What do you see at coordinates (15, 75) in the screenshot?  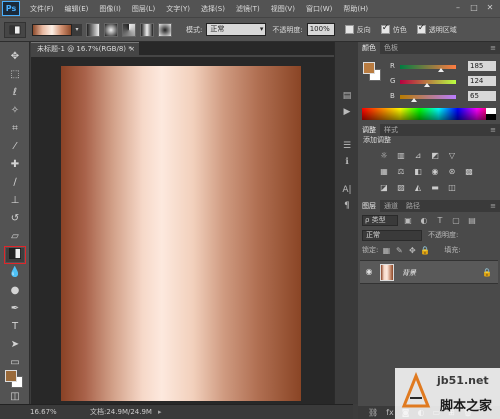 I see `marquee-tool-icon: ⬚` at bounding box center [15, 75].